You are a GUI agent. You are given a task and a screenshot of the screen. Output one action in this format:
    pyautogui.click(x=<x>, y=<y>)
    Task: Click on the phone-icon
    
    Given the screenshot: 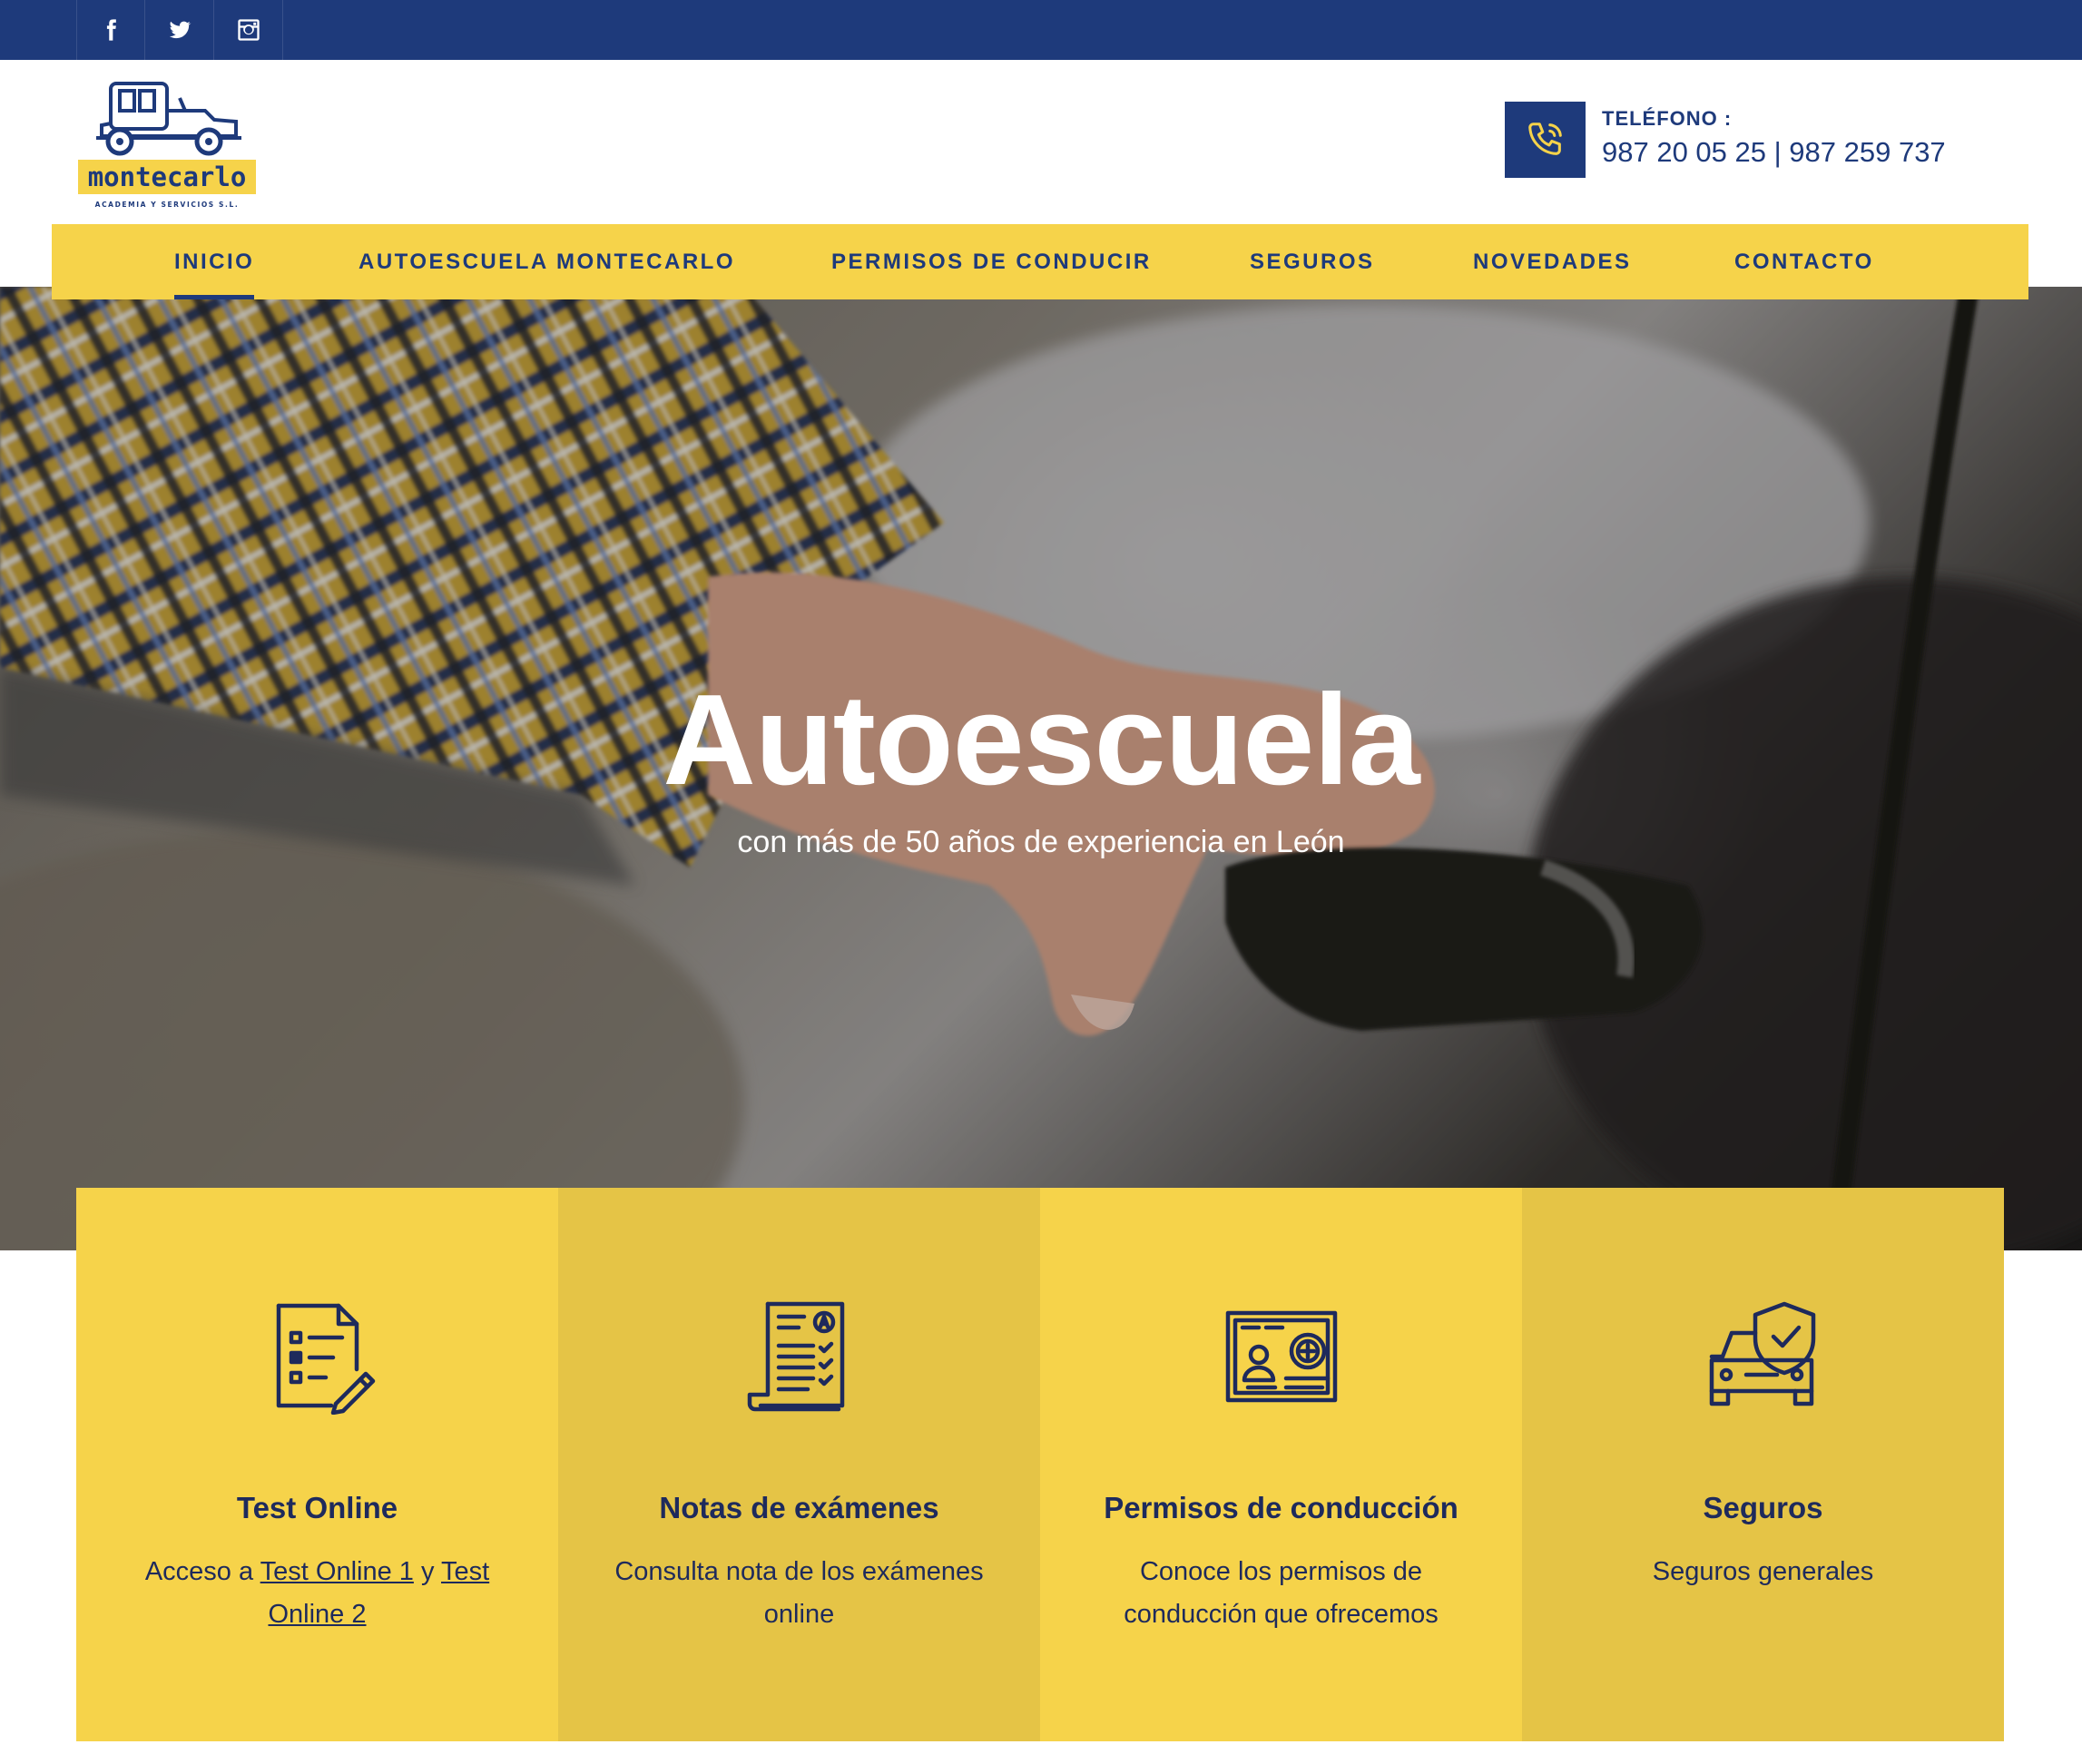 What is the action you would take?
    pyautogui.click(x=1544, y=138)
    